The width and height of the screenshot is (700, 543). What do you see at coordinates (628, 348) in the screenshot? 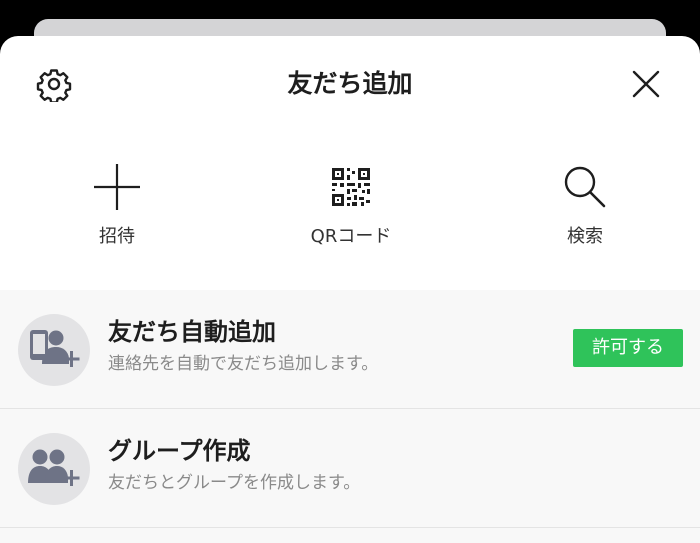
I see `allow-button: 許可する` at bounding box center [628, 348].